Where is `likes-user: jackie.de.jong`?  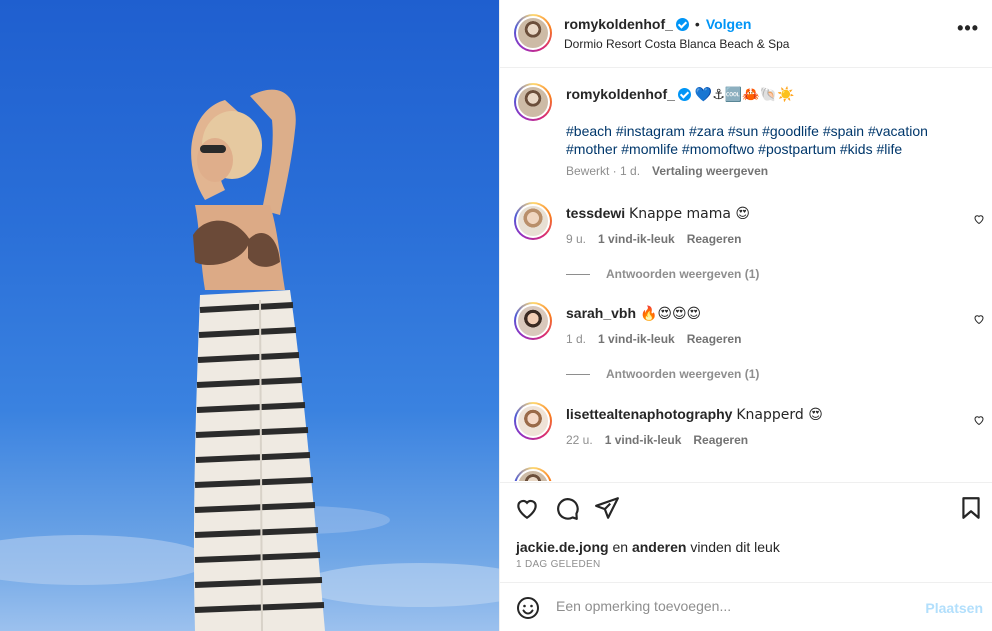
likes-user: jackie.de.jong is located at coordinates (562, 547).